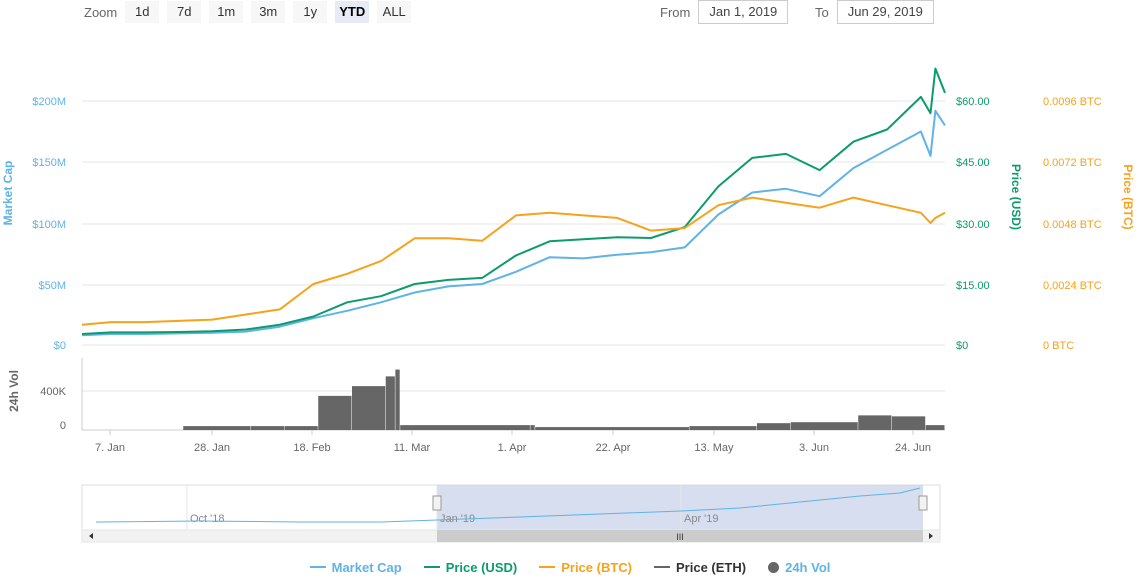  What do you see at coordinates (207, 519) in the screenshot?
I see `navigator-tick-label: Oct '18` at bounding box center [207, 519].